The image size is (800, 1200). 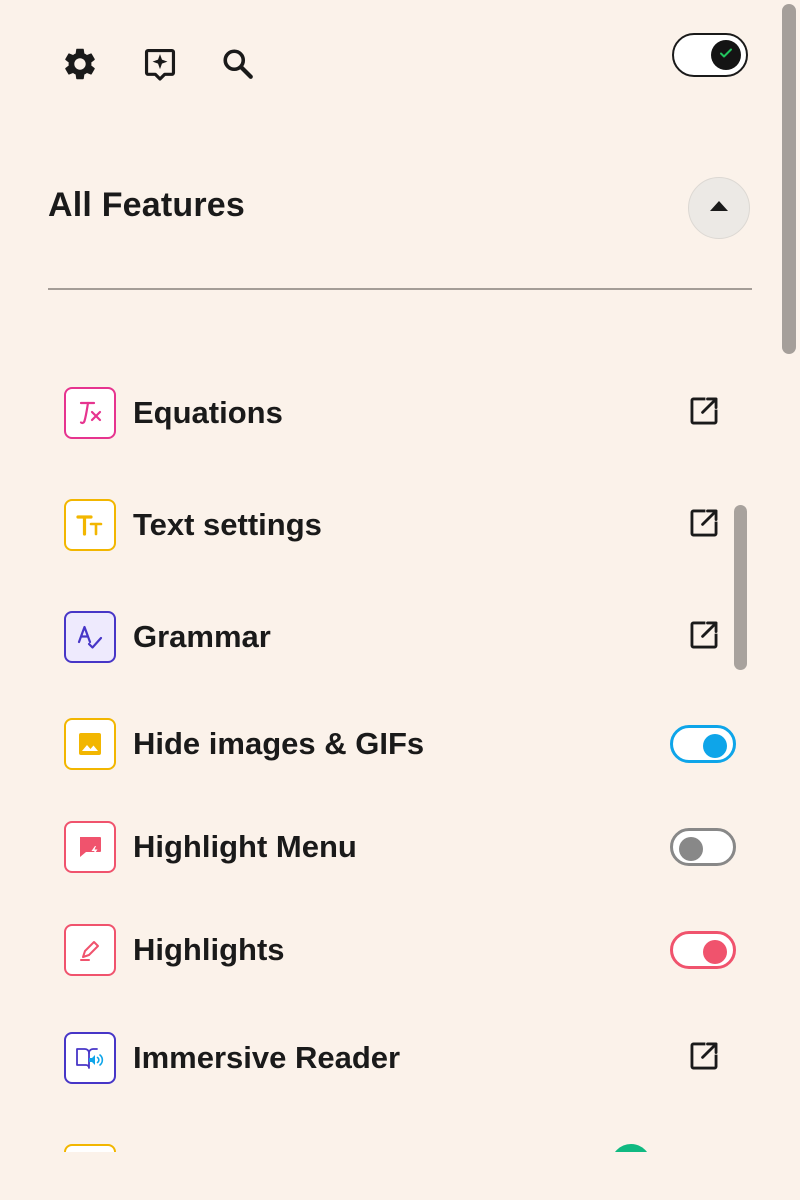 I want to click on feature-label: Equations, so click(x=208, y=412).